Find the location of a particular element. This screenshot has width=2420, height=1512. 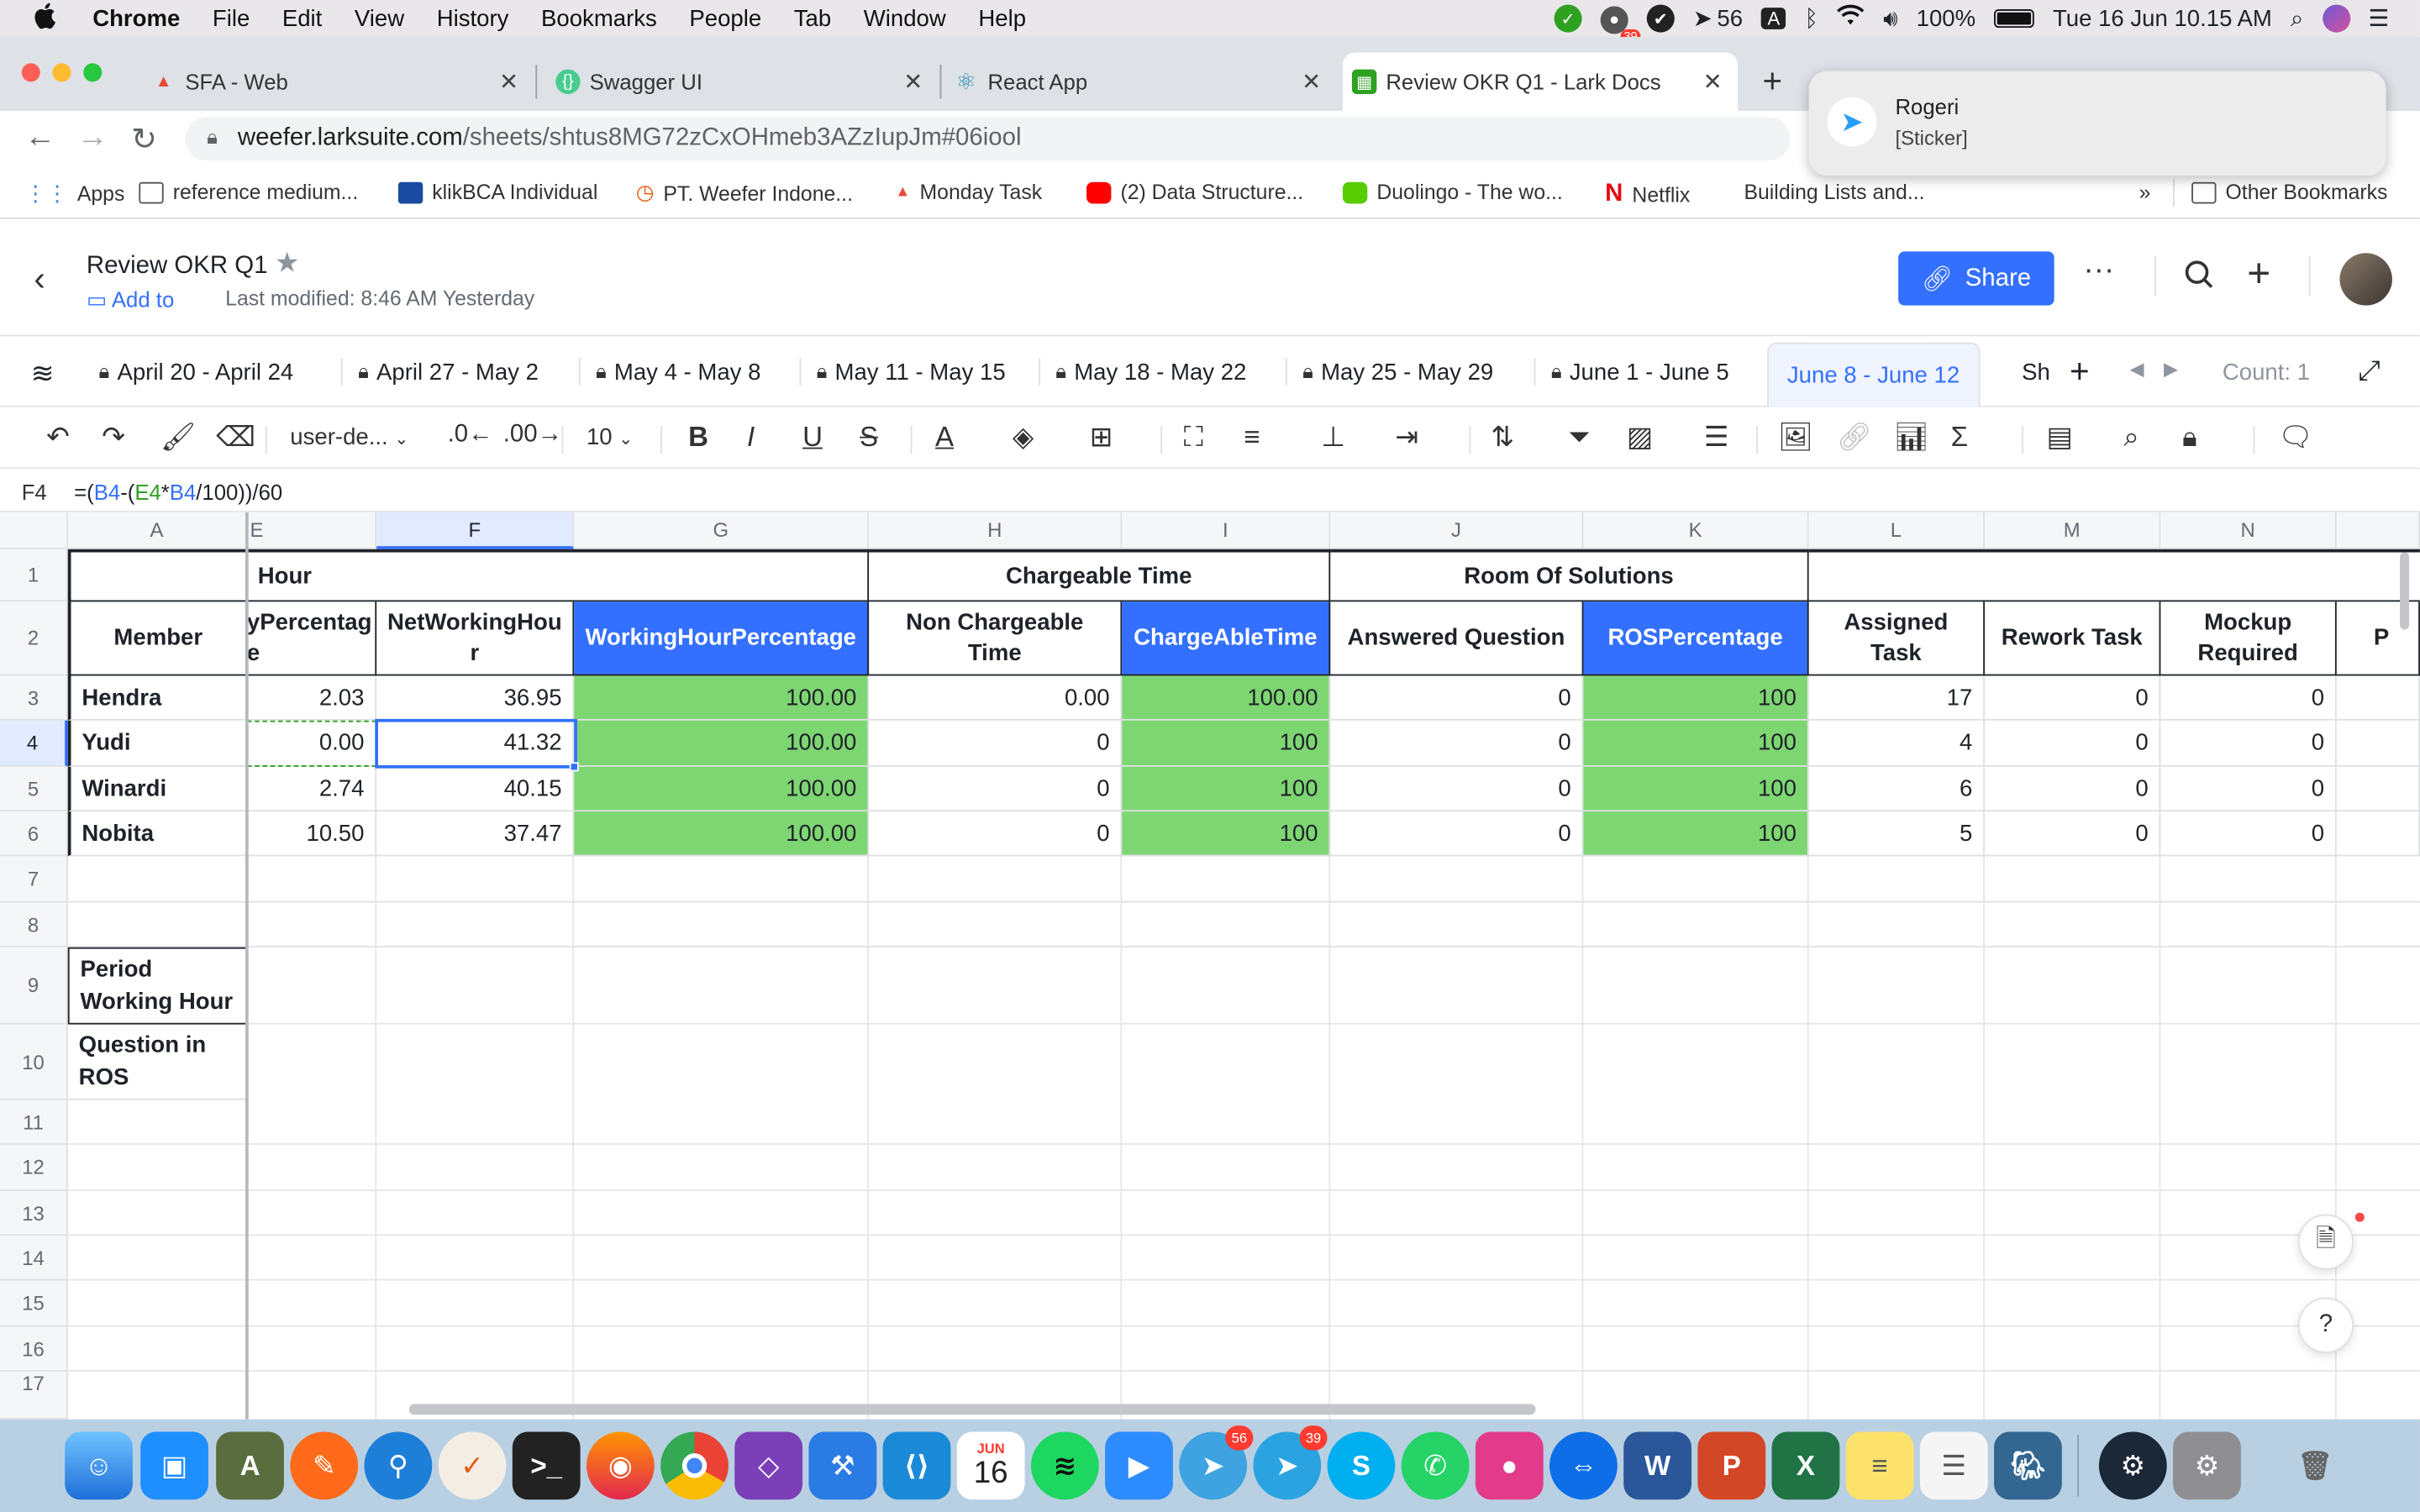

maps-pin-icon: ⚲ is located at coordinates (398, 1465).